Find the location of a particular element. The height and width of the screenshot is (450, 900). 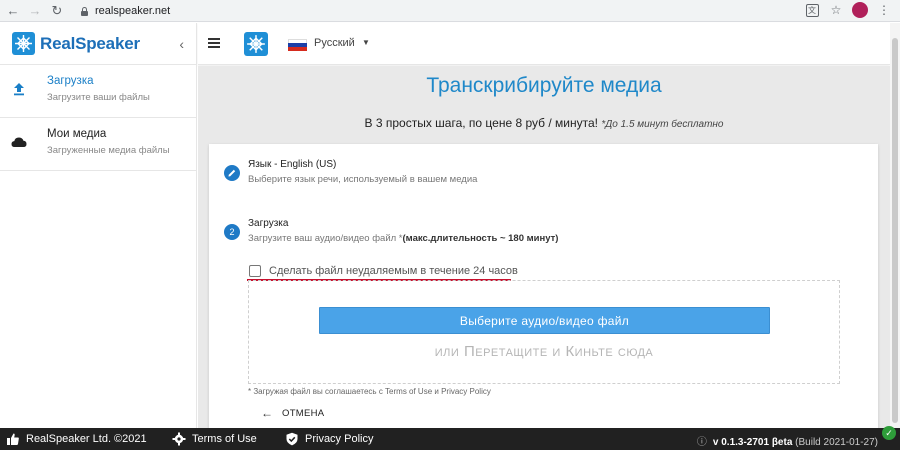

page-scrollbar is located at coordinates (895, 225).